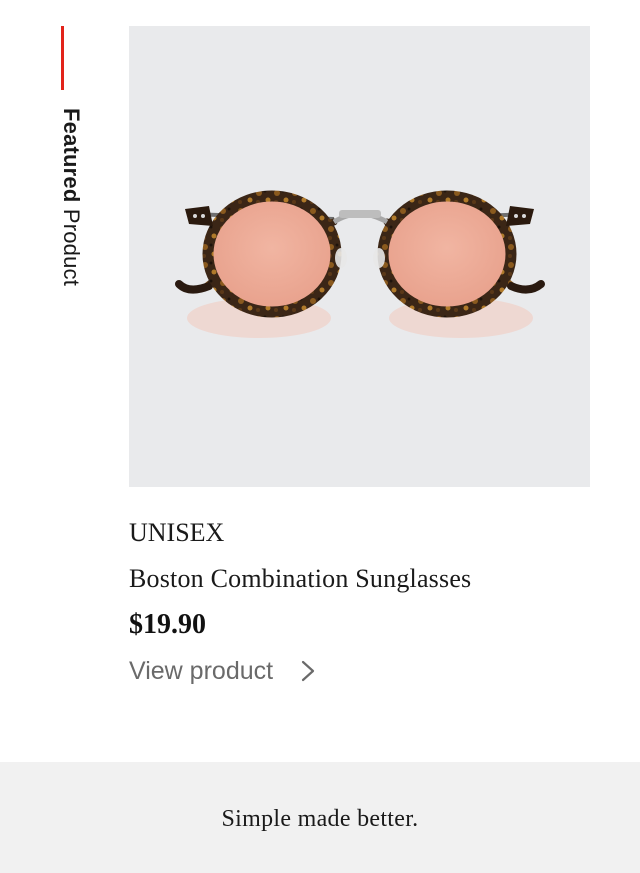  I want to click on brand-tagline: Simple made better., so click(320, 819).